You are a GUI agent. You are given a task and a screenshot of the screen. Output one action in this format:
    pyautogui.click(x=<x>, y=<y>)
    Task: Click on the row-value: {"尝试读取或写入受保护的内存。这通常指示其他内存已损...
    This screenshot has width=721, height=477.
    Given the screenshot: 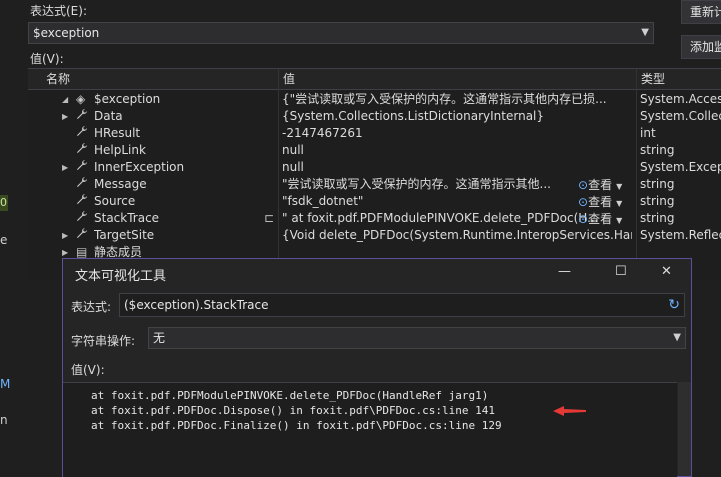 What is the action you would take?
    pyautogui.click(x=444, y=99)
    